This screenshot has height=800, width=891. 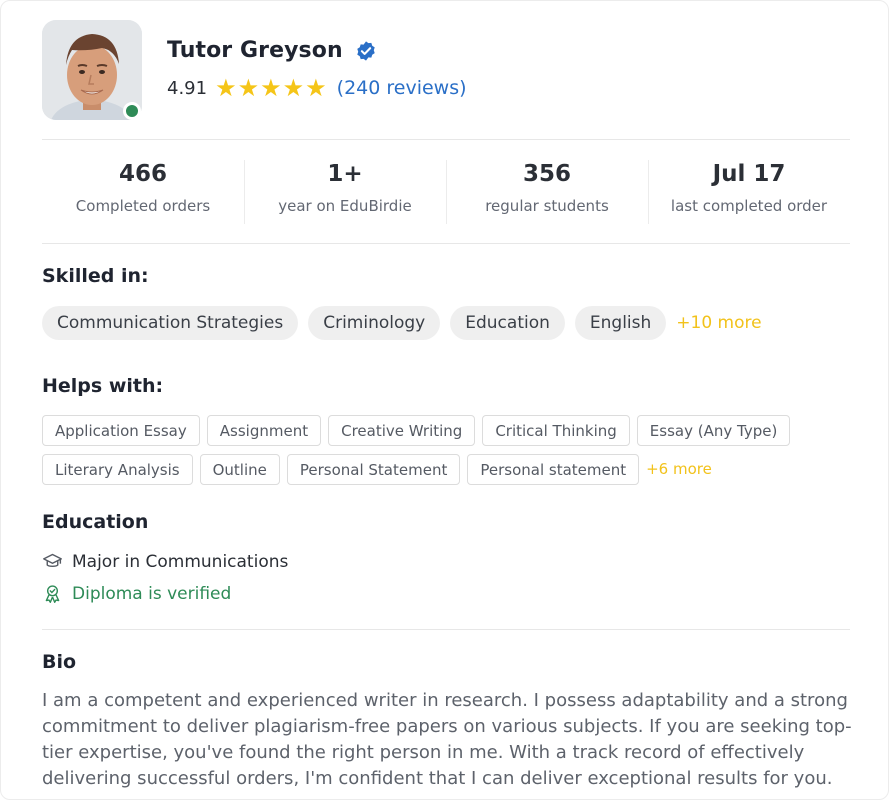 I want to click on help-chip: Literary Analysis, so click(x=117, y=469).